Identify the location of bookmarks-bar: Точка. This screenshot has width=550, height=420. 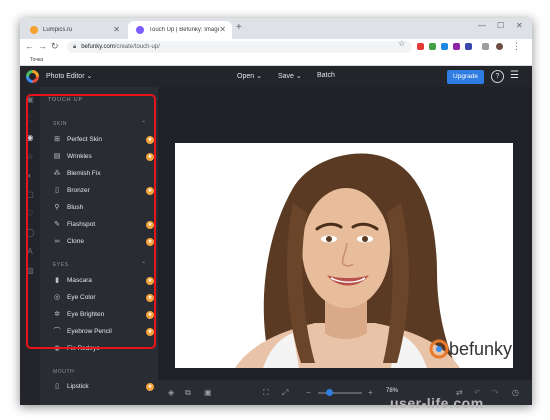
(276, 60).